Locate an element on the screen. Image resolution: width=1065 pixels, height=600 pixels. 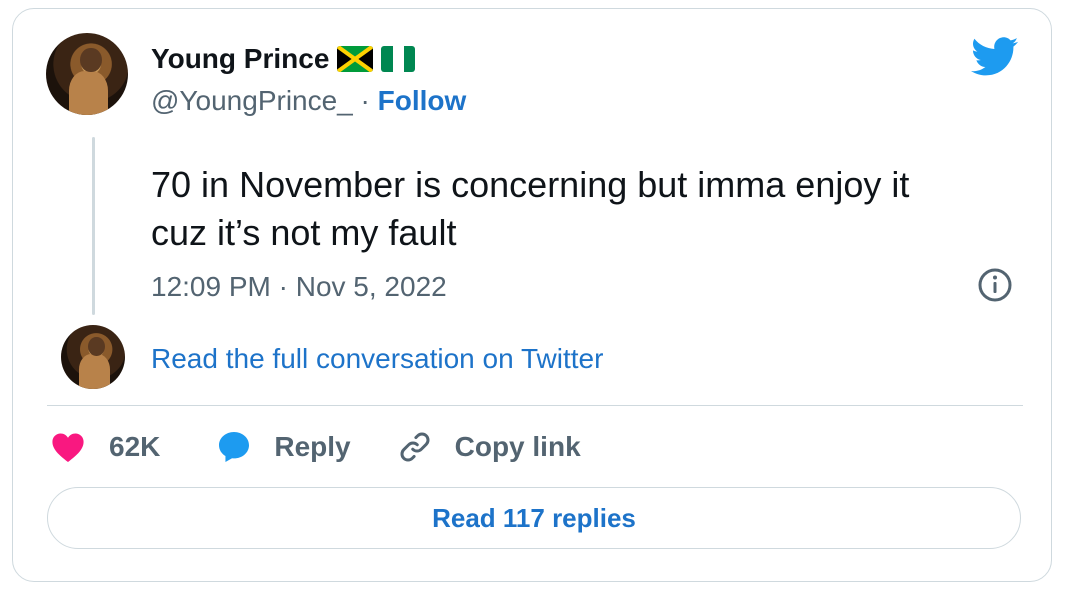
author-name: Young Prince is located at coordinates (240, 59).